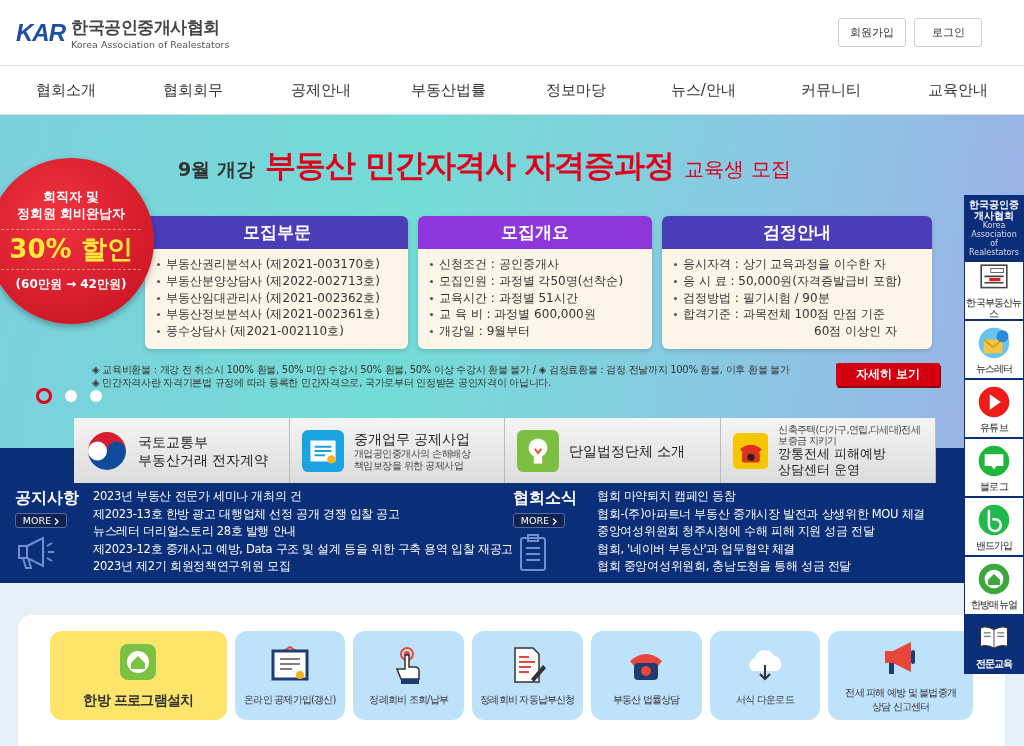 This screenshot has height=746, width=1024. Describe the element at coordinates (469, 165) in the screenshot. I see `banner-title: 부동산 민간자격사 자격증과정` at that location.